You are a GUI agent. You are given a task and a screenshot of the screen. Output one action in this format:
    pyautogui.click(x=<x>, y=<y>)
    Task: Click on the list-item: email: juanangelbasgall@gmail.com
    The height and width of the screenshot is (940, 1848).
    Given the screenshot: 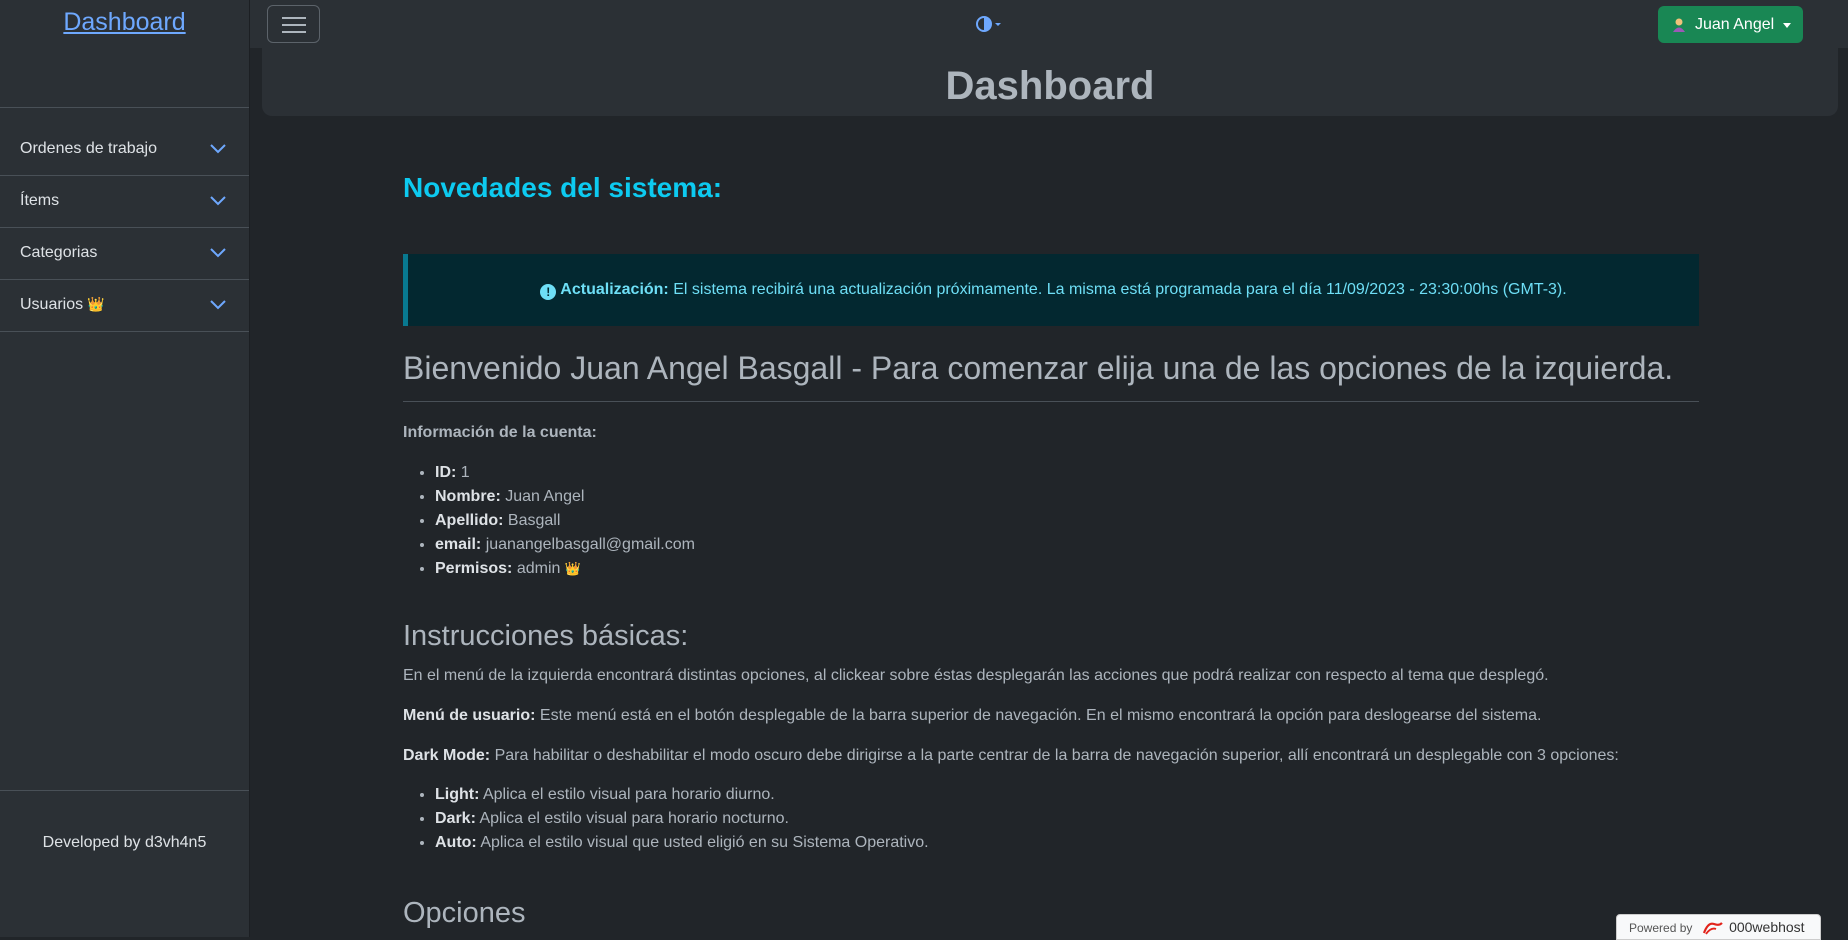 What is the action you would take?
    pyautogui.click(x=565, y=545)
    